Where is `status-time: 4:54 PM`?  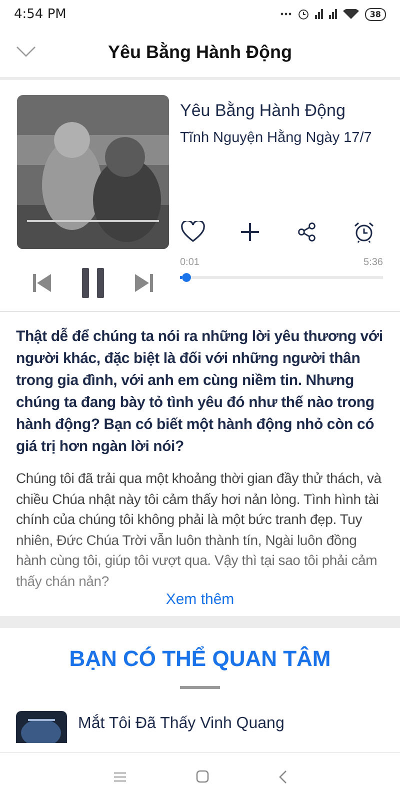 status-time: 4:54 PM is located at coordinates (40, 14).